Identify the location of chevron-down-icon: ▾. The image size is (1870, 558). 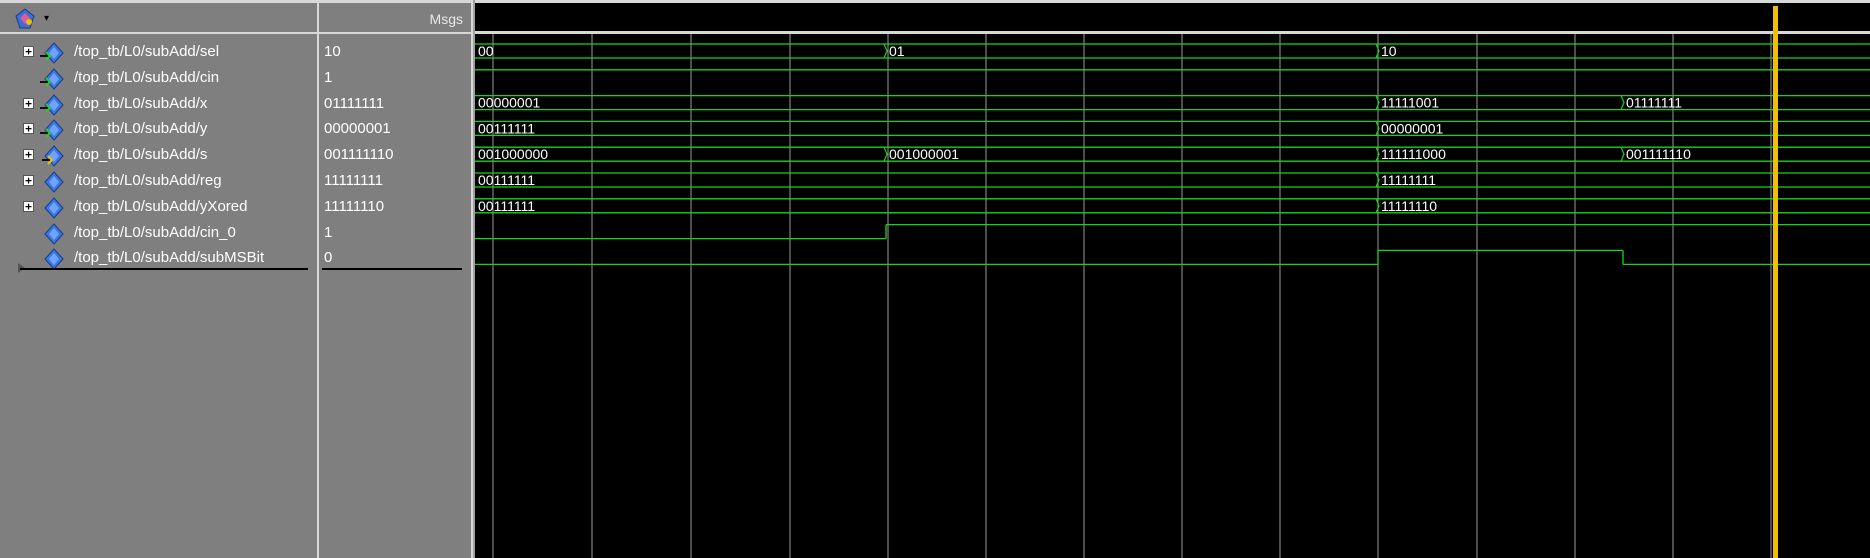
(46, 18).